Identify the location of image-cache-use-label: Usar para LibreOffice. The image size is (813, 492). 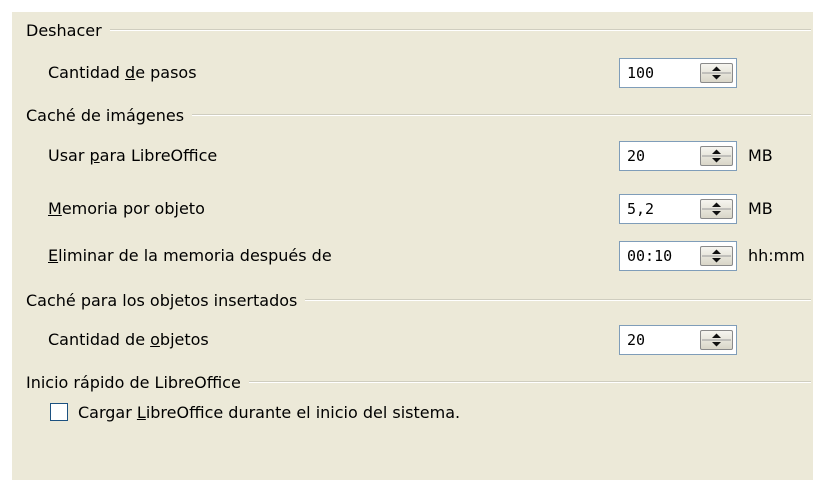
(133, 155).